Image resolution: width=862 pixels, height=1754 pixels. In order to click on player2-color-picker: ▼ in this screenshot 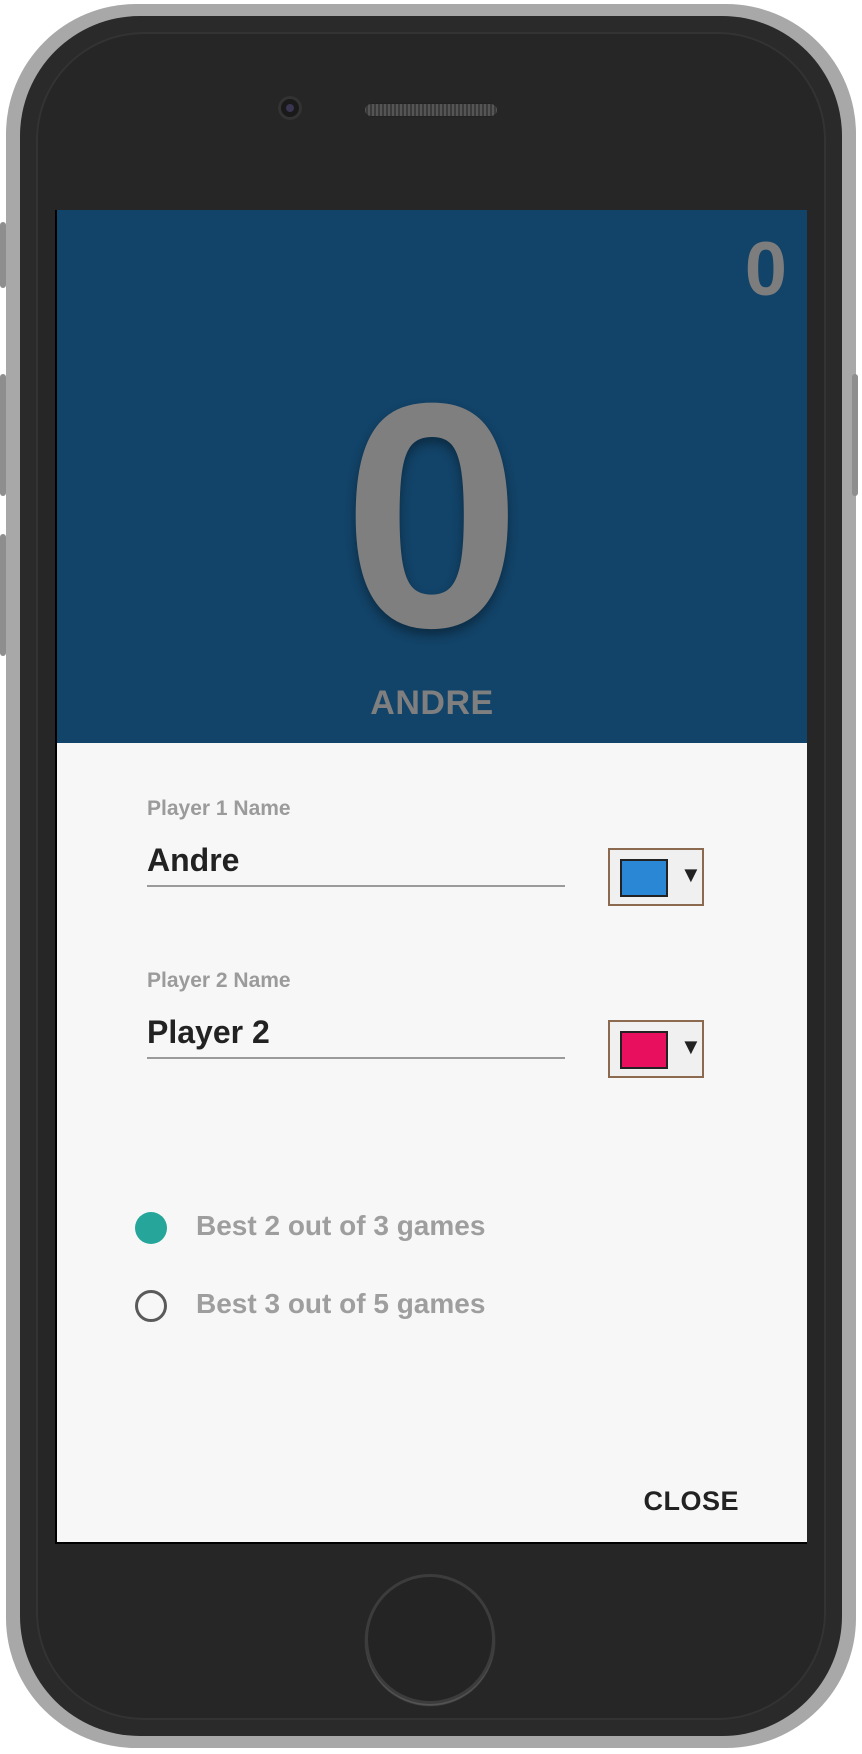, I will do `click(656, 1049)`.